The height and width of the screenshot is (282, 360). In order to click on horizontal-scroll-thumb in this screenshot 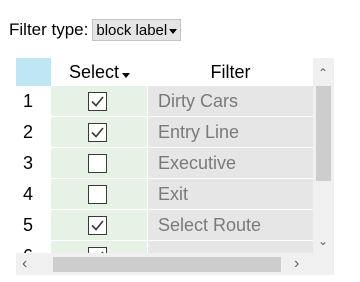, I will do `click(167, 264)`.